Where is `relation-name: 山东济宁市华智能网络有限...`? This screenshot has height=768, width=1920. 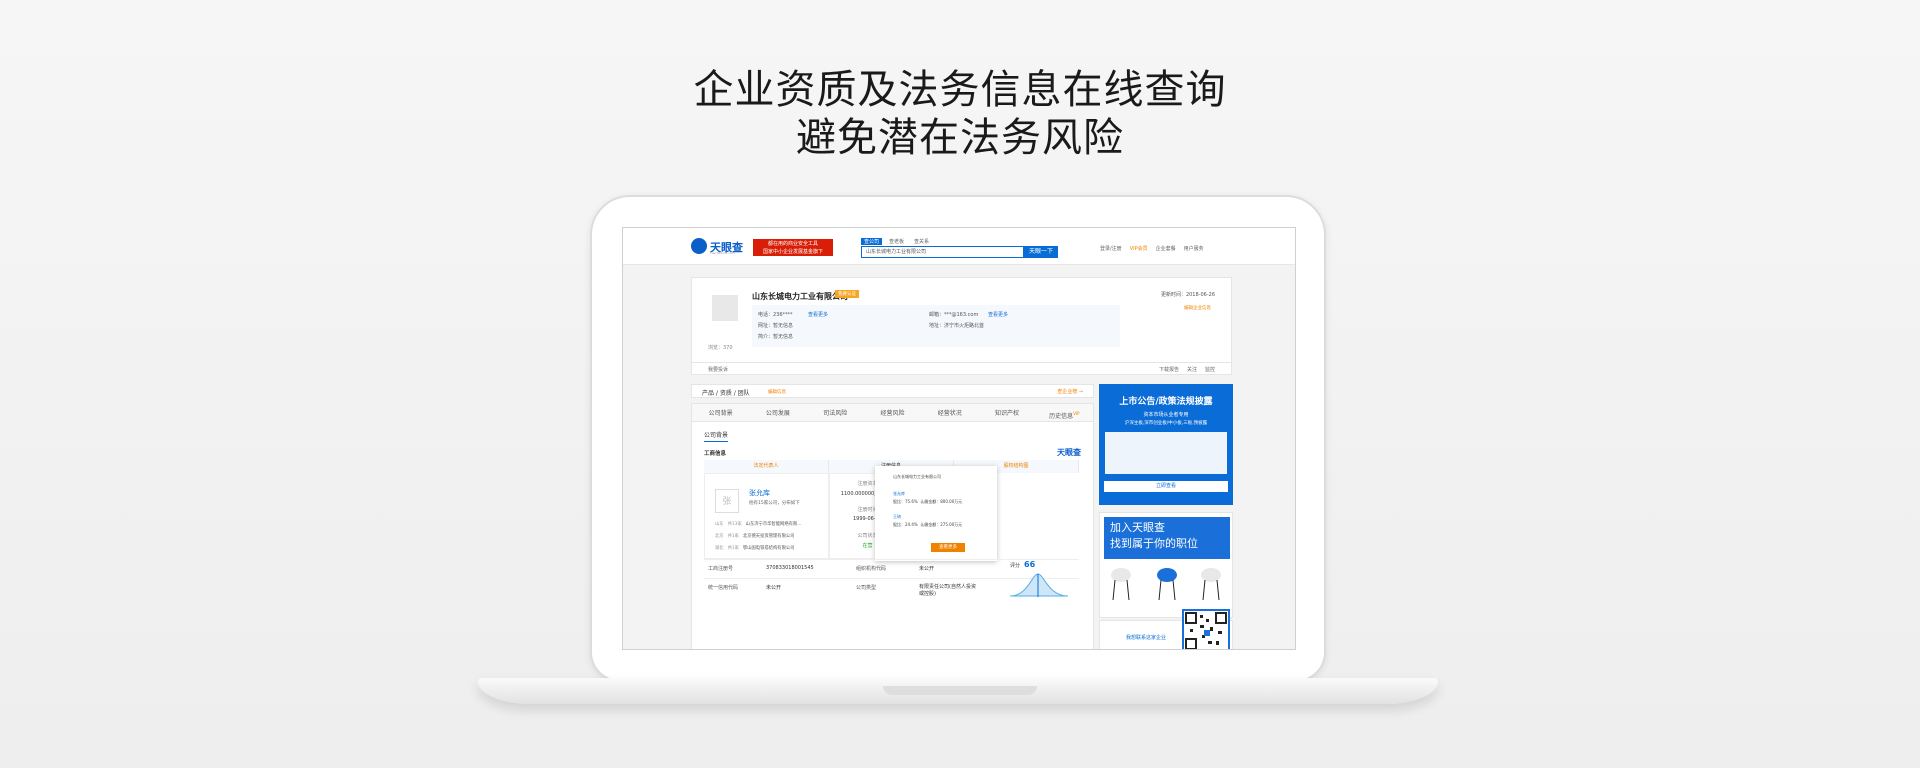 relation-name: 山东济宁市华智能网络有限... is located at coordinates (773, 524).